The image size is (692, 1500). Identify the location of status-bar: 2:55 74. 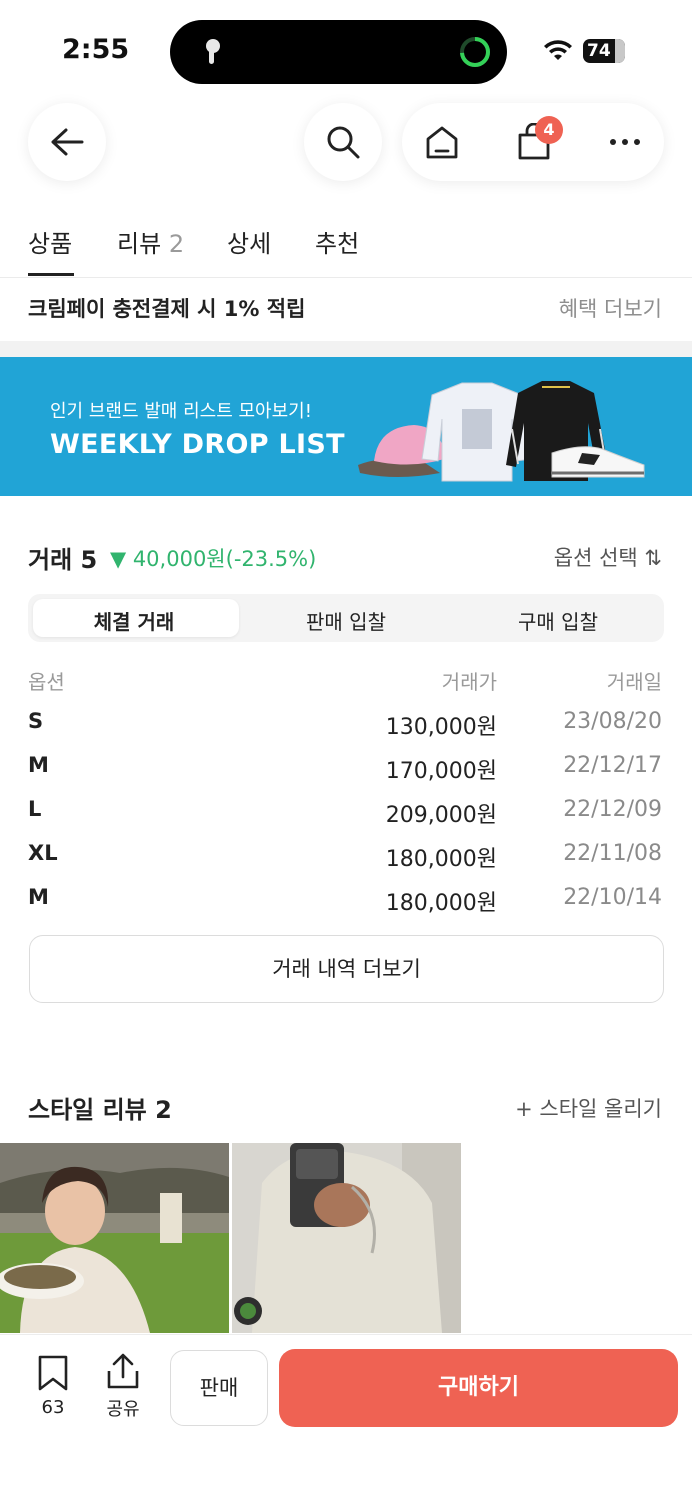
(346, 50).